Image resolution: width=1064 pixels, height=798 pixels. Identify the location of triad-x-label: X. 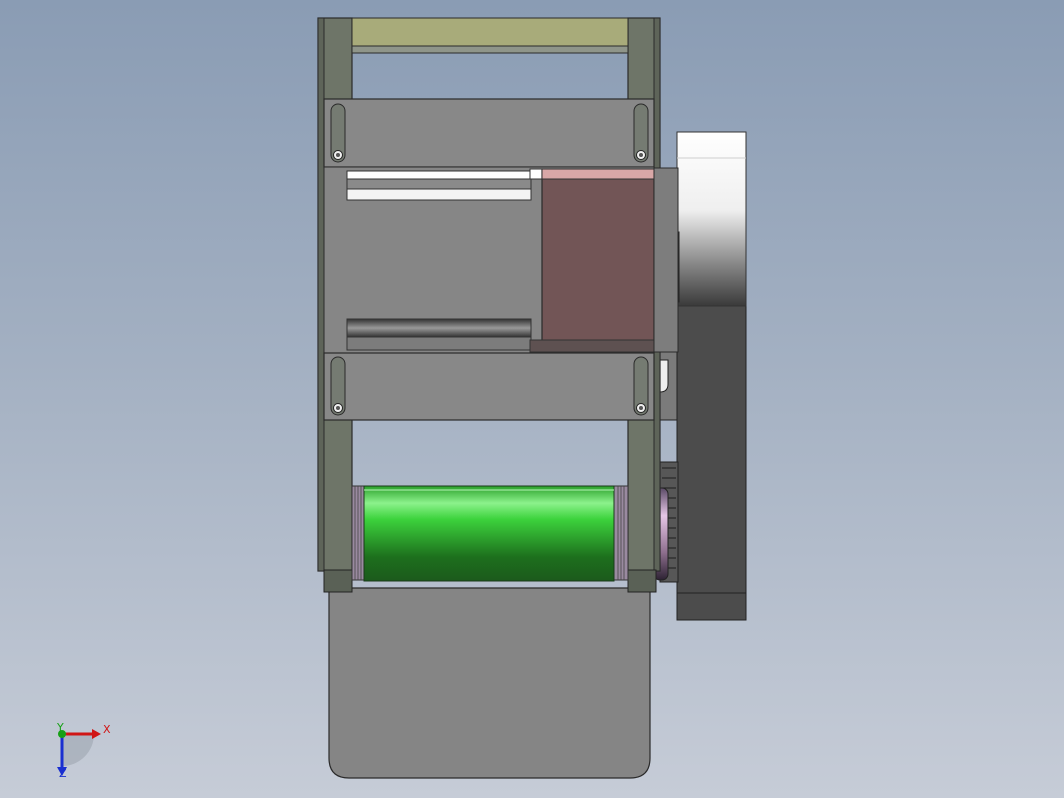
(107, 729).